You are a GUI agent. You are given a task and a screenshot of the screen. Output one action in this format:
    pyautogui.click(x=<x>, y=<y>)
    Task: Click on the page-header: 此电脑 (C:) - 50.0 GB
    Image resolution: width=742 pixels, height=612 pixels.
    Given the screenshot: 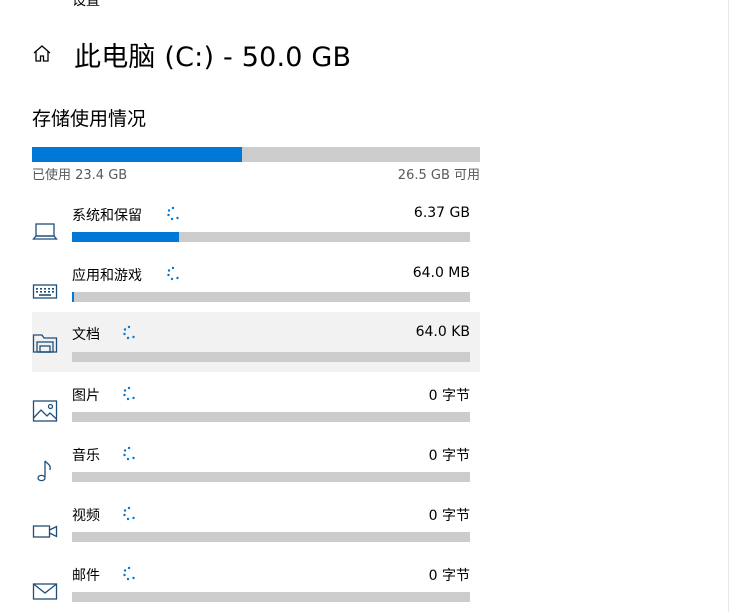 What is the action you would take?
    pyautogui.click(x=191, y=54)
    